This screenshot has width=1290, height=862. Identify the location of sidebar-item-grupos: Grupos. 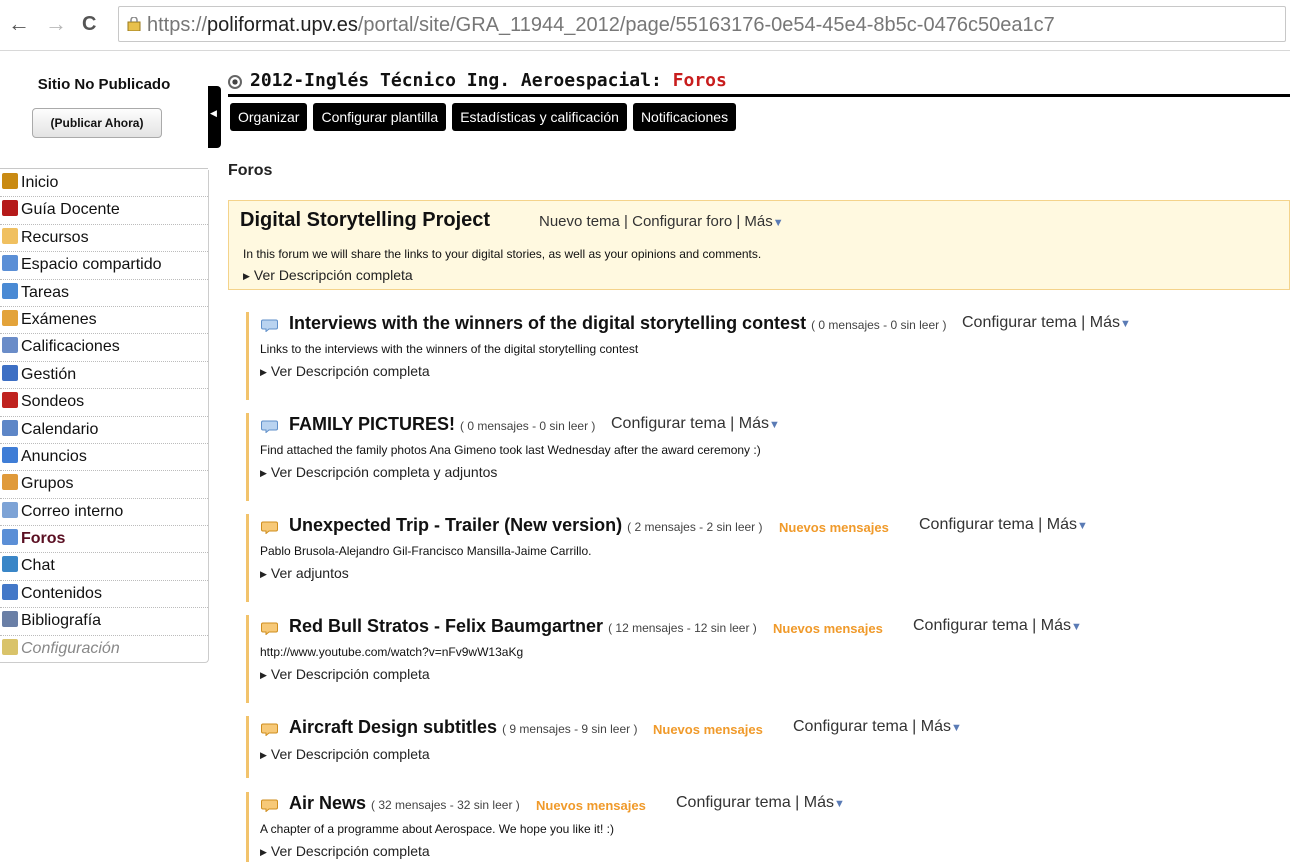
(104, 485).